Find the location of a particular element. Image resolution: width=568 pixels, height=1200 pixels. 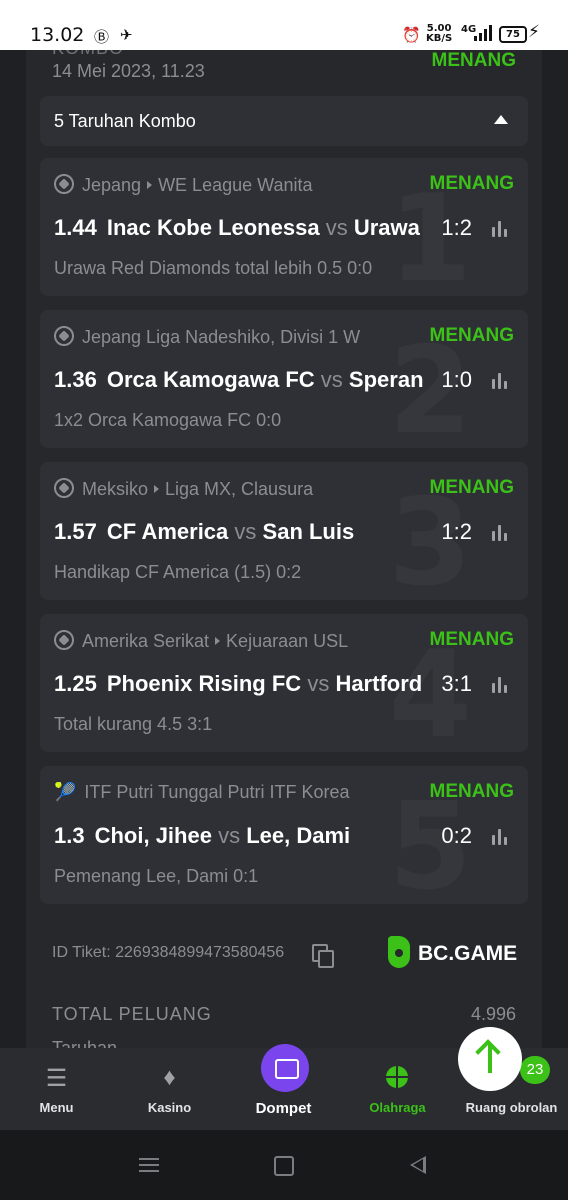

away-team: Hartford is located at coordinates (379, 683).